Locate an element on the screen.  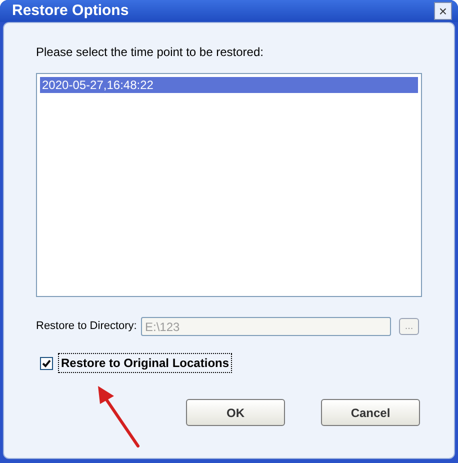
window-title: Restore Options is located at coordinates (70, 10).